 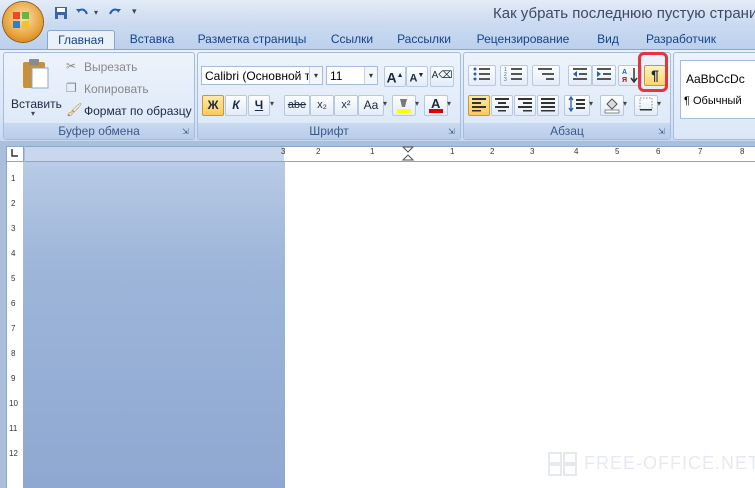 I want to click on save-button, so click(x=62, y=14).